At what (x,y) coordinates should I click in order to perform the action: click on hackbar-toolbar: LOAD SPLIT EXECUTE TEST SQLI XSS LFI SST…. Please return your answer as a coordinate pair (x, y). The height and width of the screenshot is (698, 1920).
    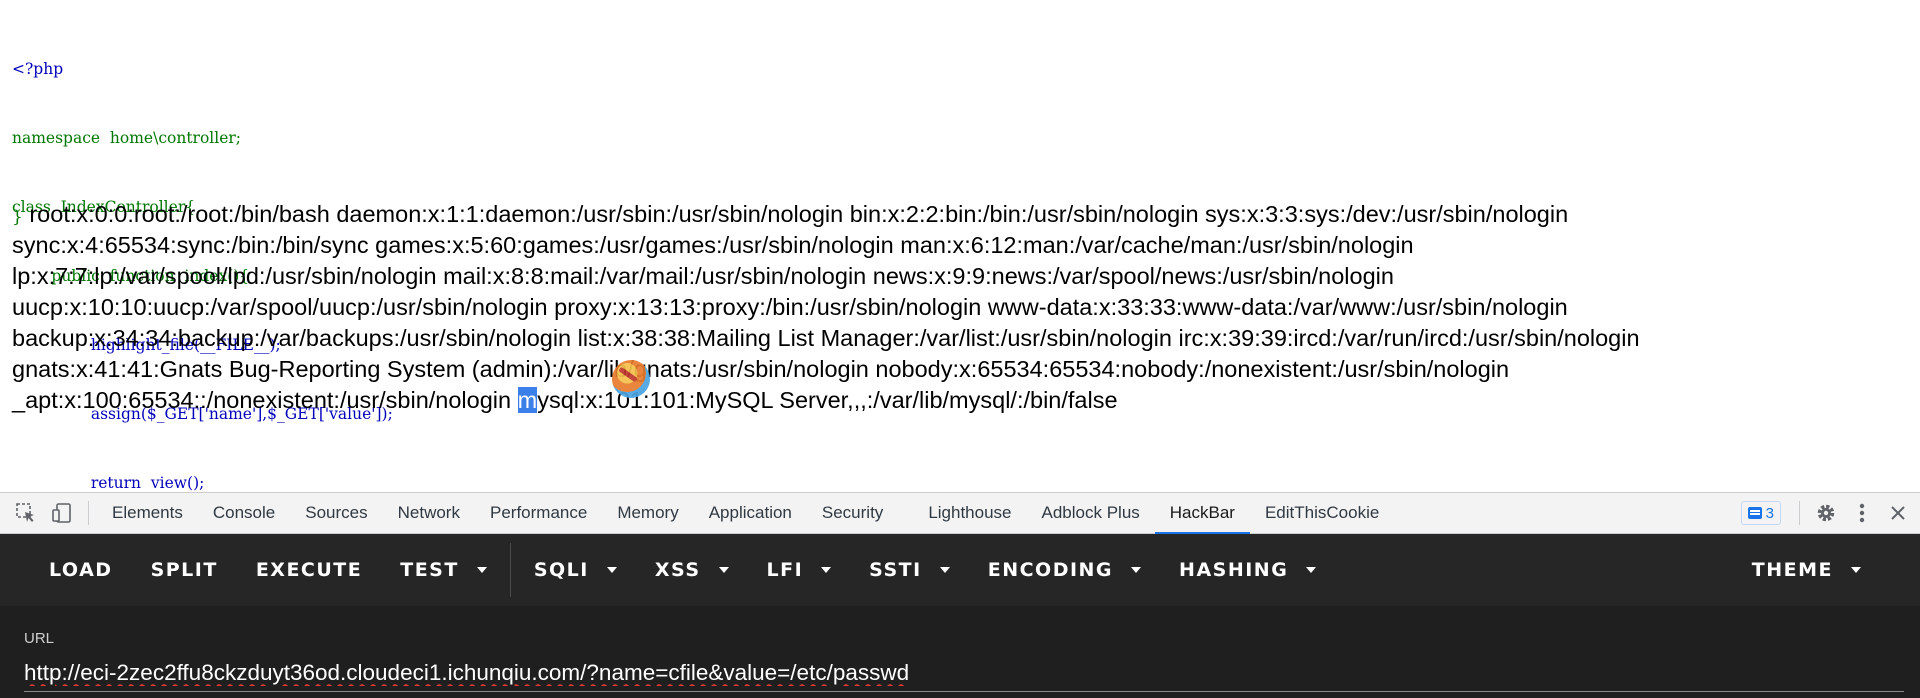
    Looking at the image, I should click on (960, 570).